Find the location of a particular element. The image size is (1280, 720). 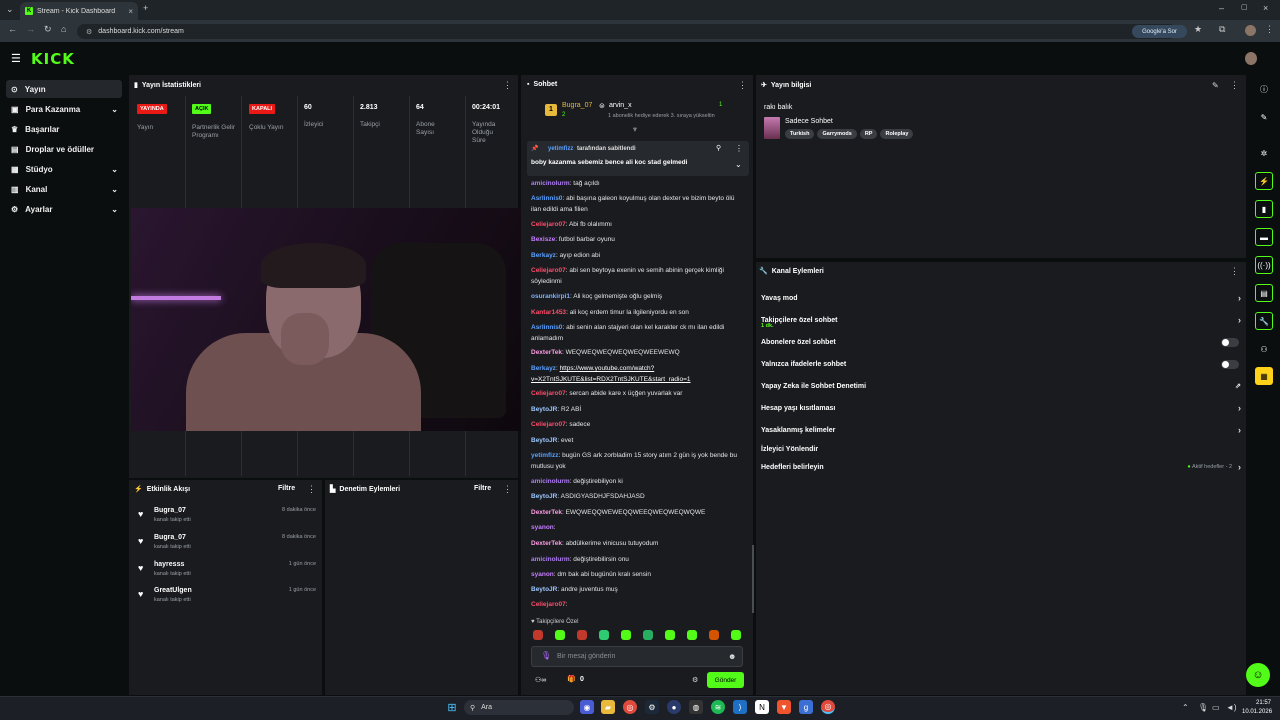

home-icon: ⌂ is located at coordinates (63, 29).